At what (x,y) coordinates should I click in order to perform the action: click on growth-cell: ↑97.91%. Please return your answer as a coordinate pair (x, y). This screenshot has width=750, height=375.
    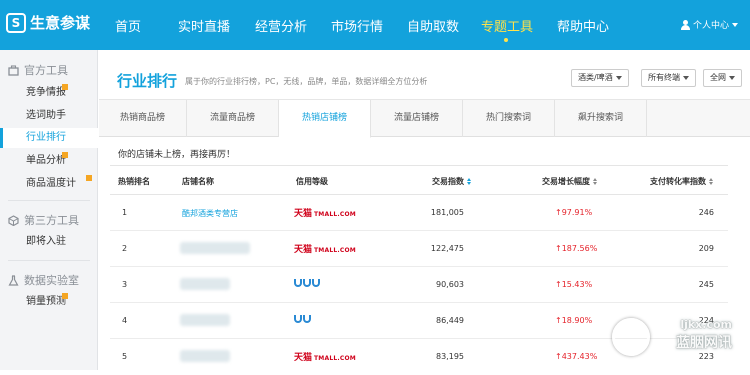
    Looking at the image, I should click on (573, 212).